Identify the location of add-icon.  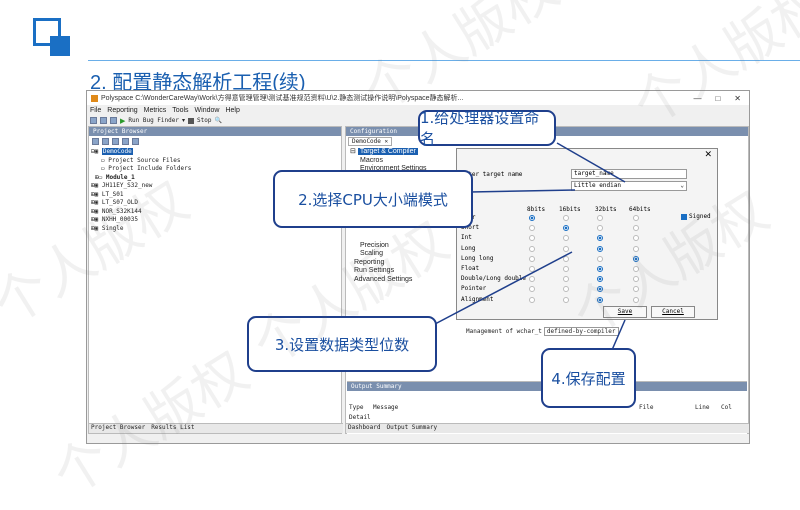
(95, 141).